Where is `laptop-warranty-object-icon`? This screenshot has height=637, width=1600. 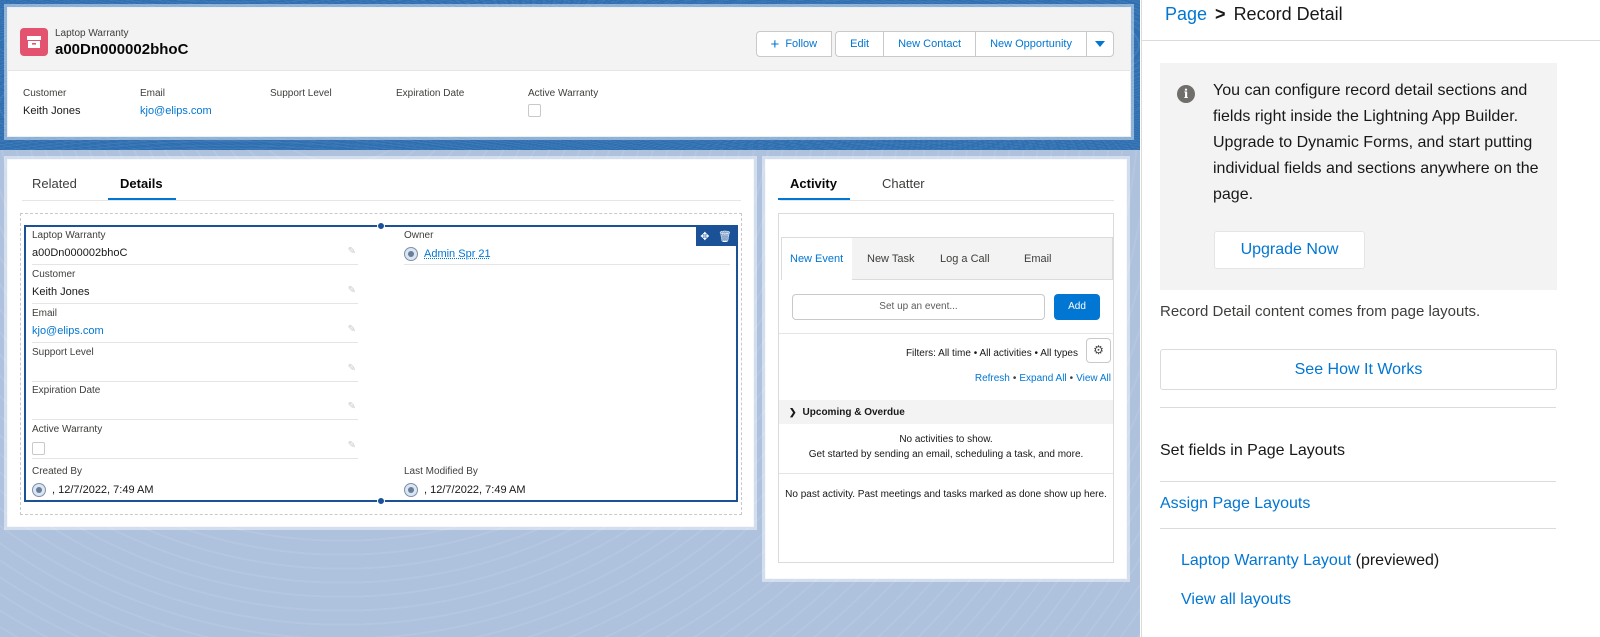 laptop-warranty-object-icon is located at coordinates (34, 42).